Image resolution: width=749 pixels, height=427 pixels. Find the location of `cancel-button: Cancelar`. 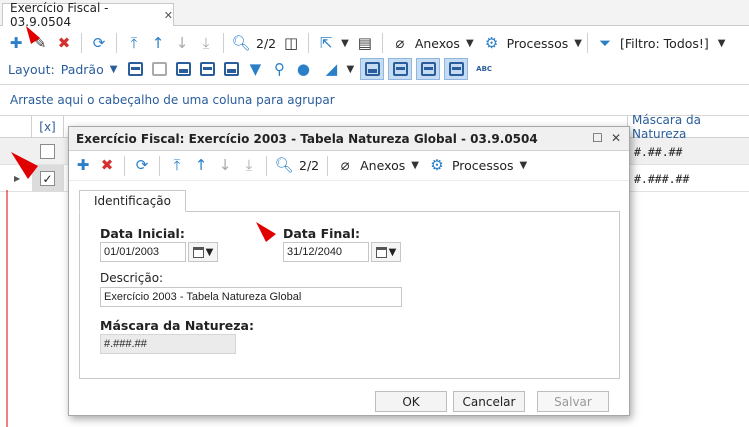

cancel-button: Cancelar is located at coordinates (489, 401).